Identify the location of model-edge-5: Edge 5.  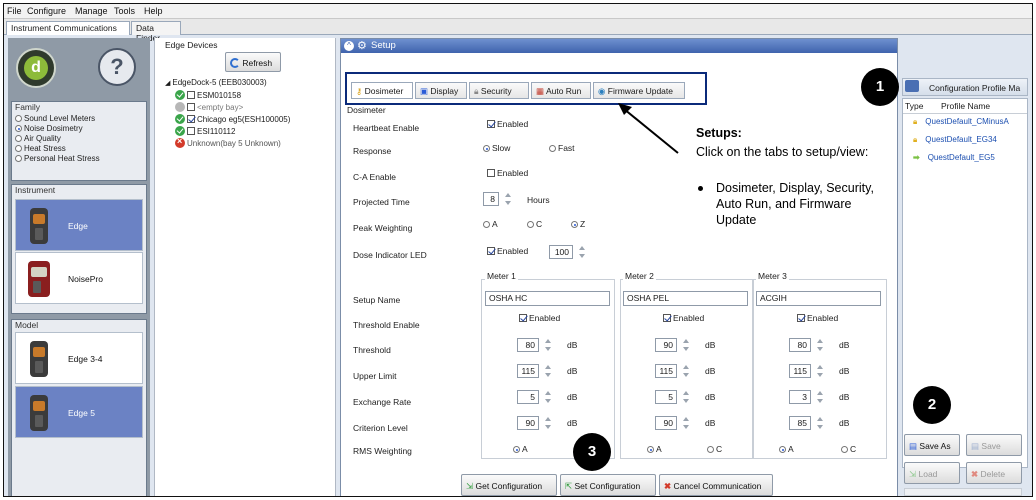
(79, 412).